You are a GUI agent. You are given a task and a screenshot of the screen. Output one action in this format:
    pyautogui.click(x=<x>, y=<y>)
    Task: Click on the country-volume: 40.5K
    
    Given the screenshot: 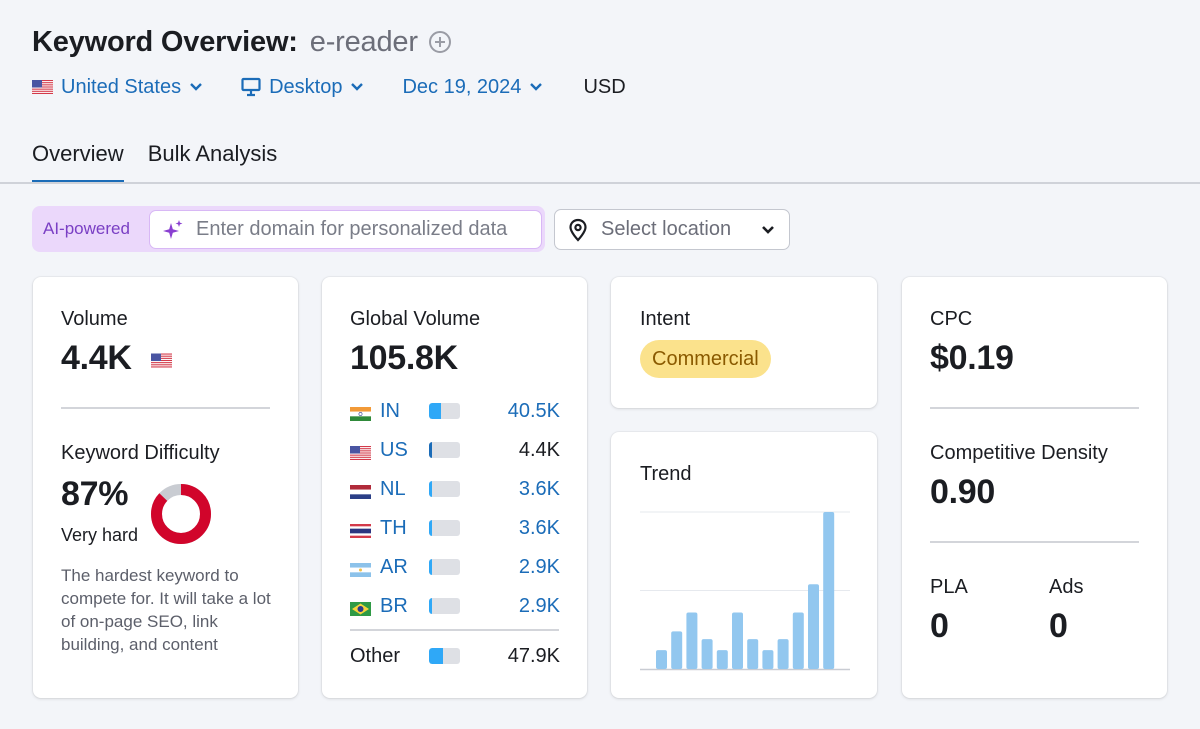 What is the action you would take?
    pyautogui.click(x=510, y=411)
    